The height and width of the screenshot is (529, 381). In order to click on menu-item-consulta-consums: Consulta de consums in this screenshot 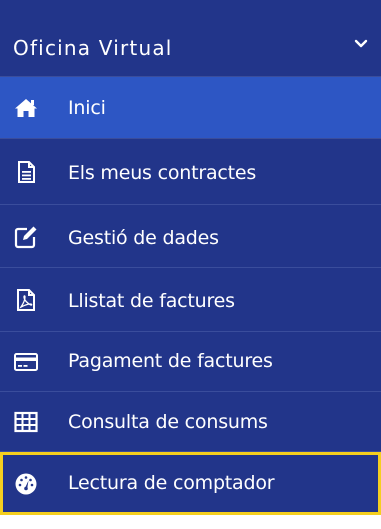, I will do `click(190, 422)`.